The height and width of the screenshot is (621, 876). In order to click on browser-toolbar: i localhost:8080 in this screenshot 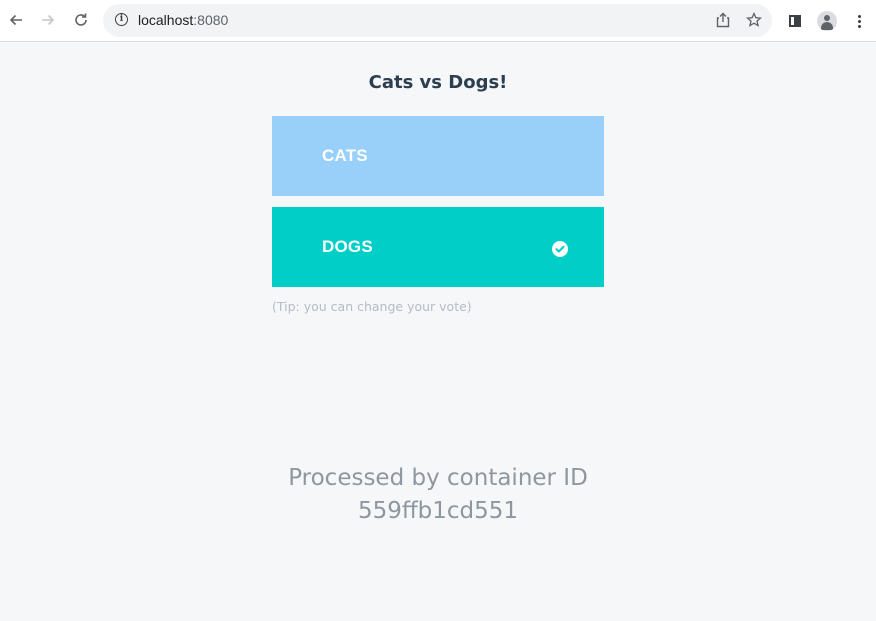, I will do `click(438, 21)`.